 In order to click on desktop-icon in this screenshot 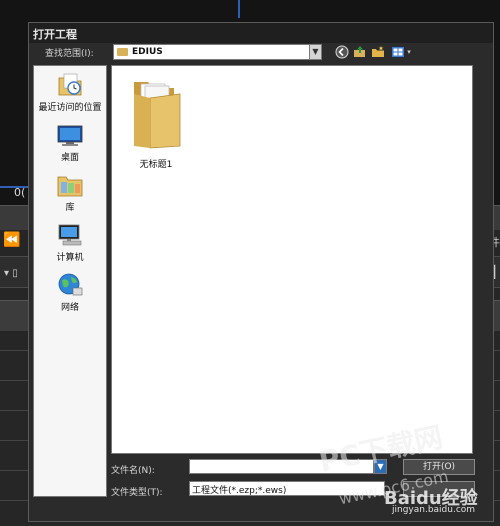, I will do `click(70, 135)`.